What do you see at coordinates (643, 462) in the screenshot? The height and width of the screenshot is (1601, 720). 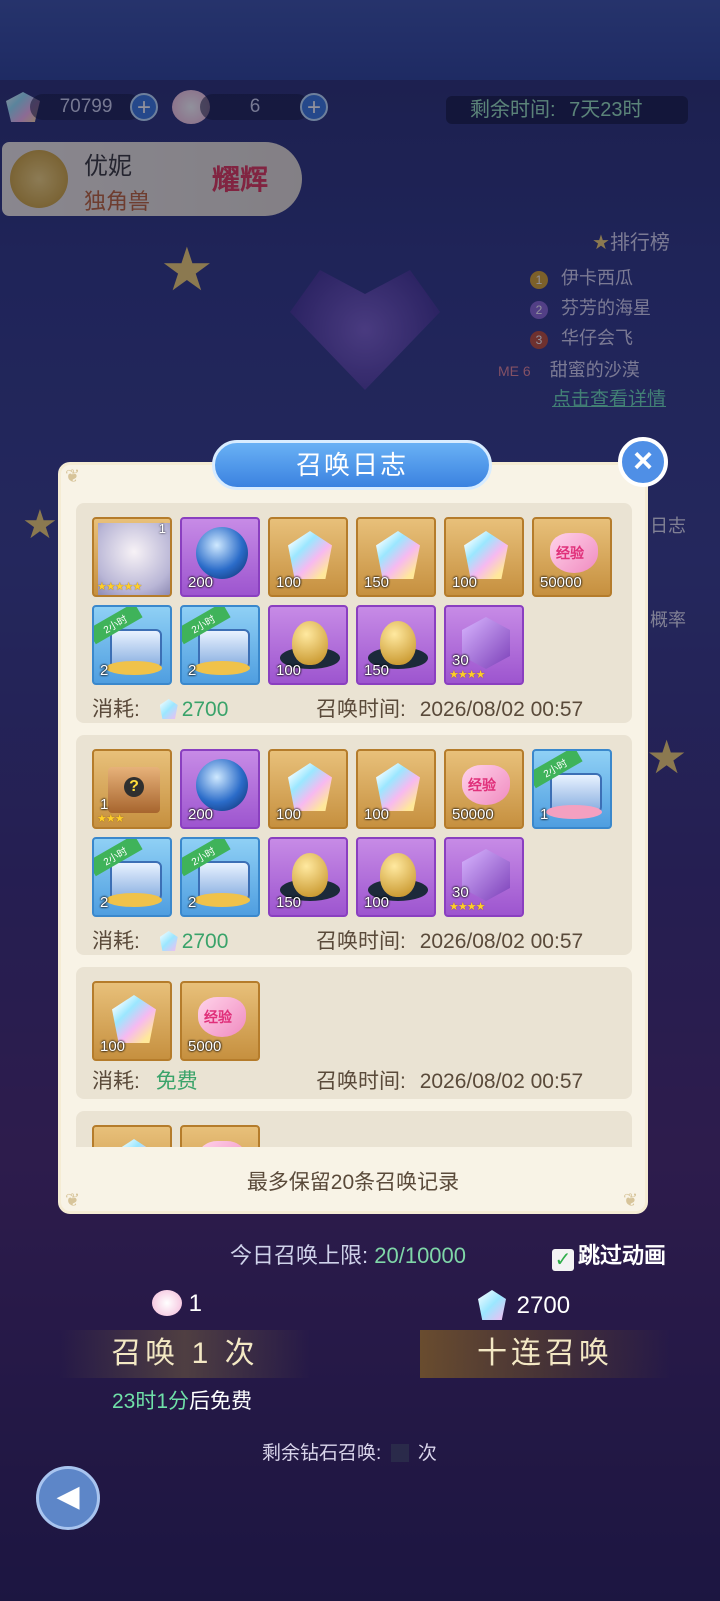 I see `close-button: ×` at bounding box center [643, 462].